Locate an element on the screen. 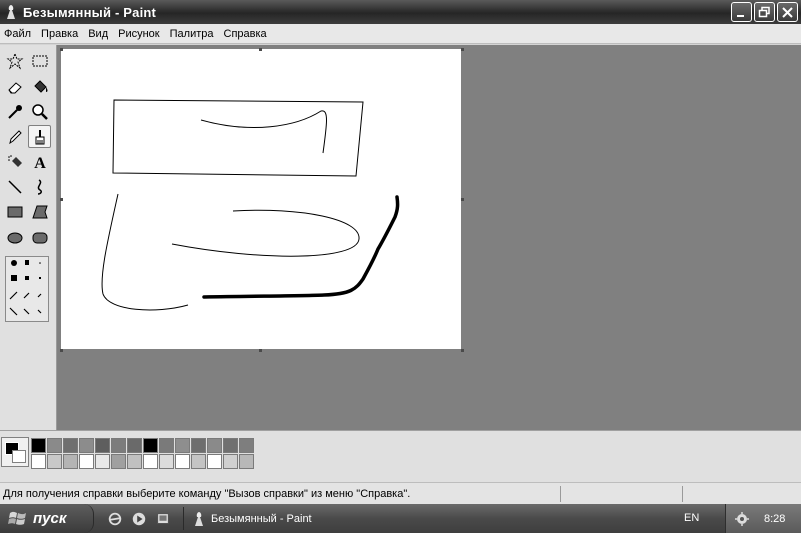 The image size is (801, 533). start-button: пуск is located at coordinates (47, 518).